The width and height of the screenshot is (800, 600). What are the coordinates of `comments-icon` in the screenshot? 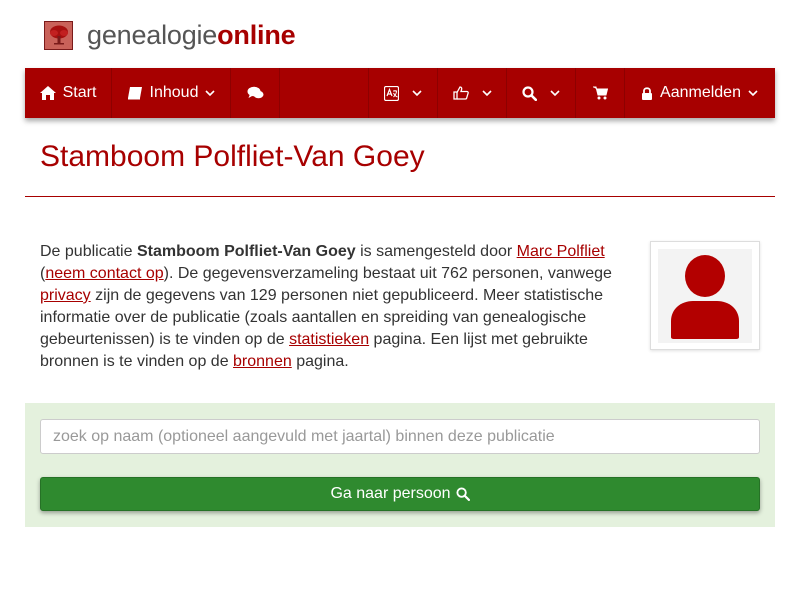 It's located at (255, 92).